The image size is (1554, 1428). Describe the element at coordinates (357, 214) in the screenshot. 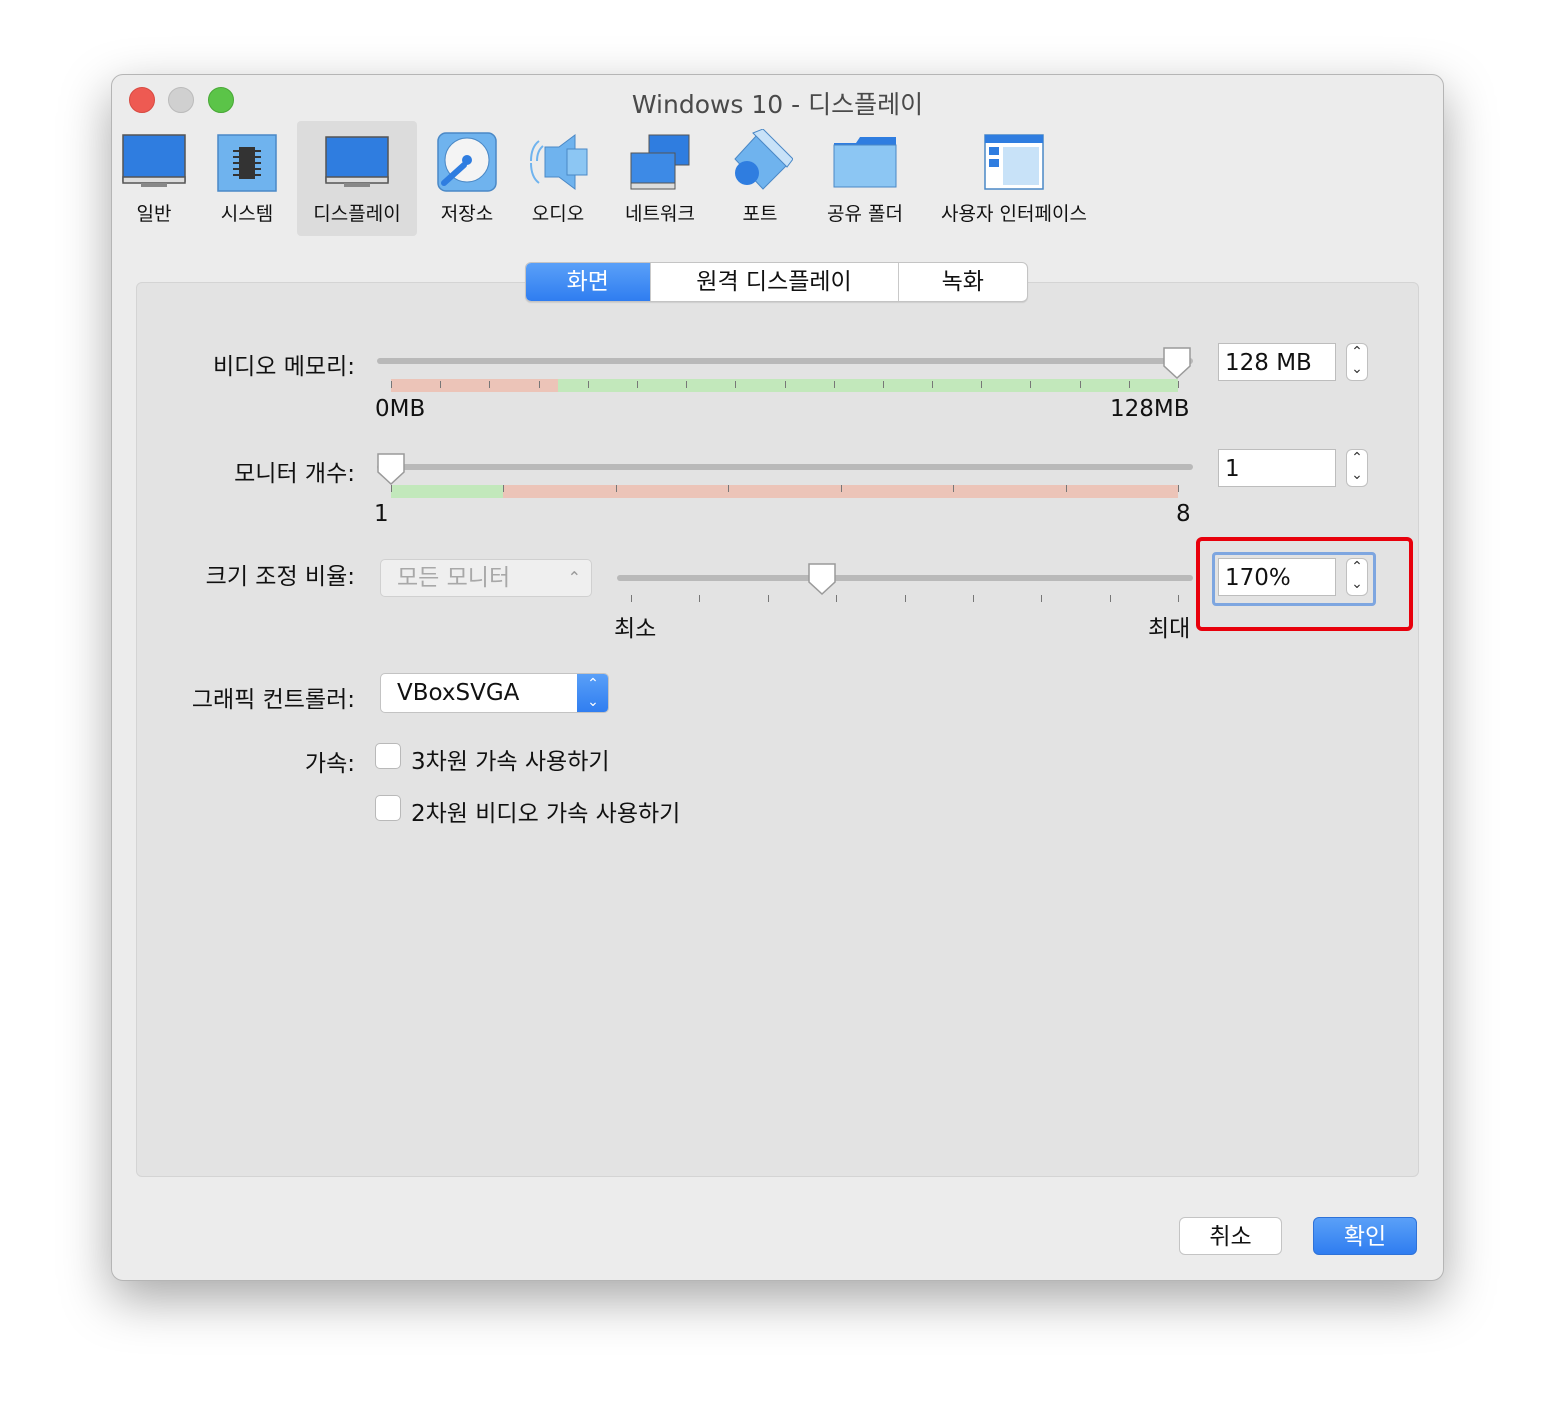

I see `toolbar-label-display: 디스플레이` at that location.